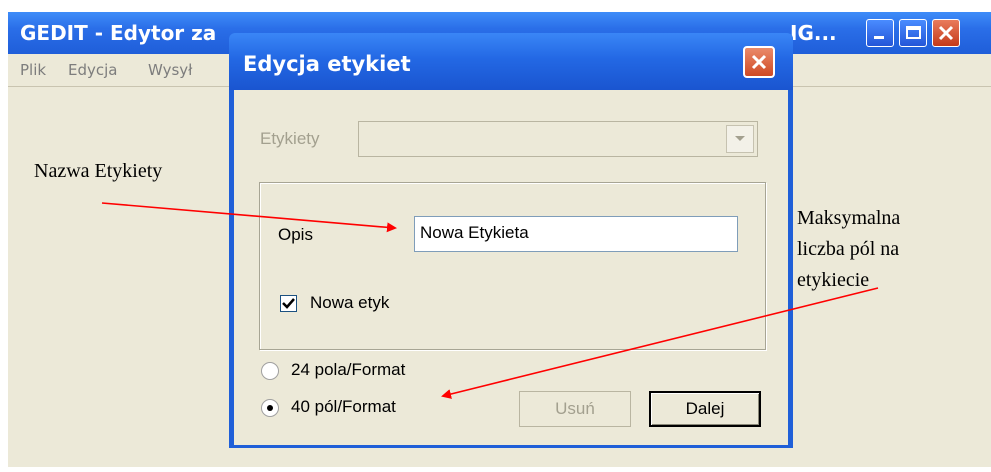 Image resolution: width=991 pixels, height=472 pixels. I want to click on dalej-button: Dalej, so click(705, 409).